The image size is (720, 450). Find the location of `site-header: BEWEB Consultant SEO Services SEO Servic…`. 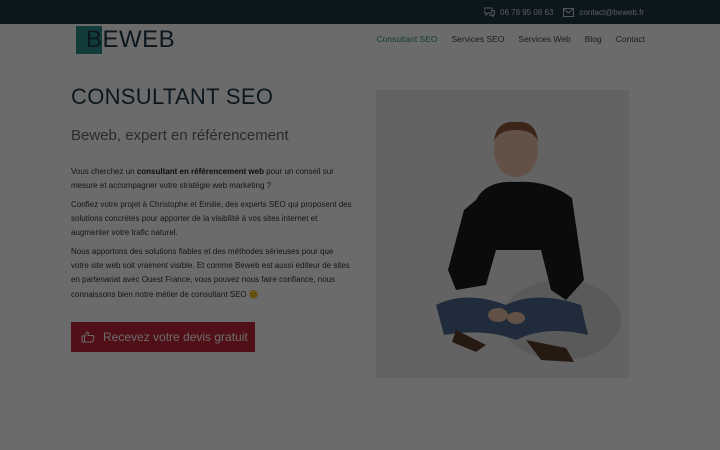

site-header: BEWEB Consultant SEO Services SEO Servic… is located at coordinates (360, 42).